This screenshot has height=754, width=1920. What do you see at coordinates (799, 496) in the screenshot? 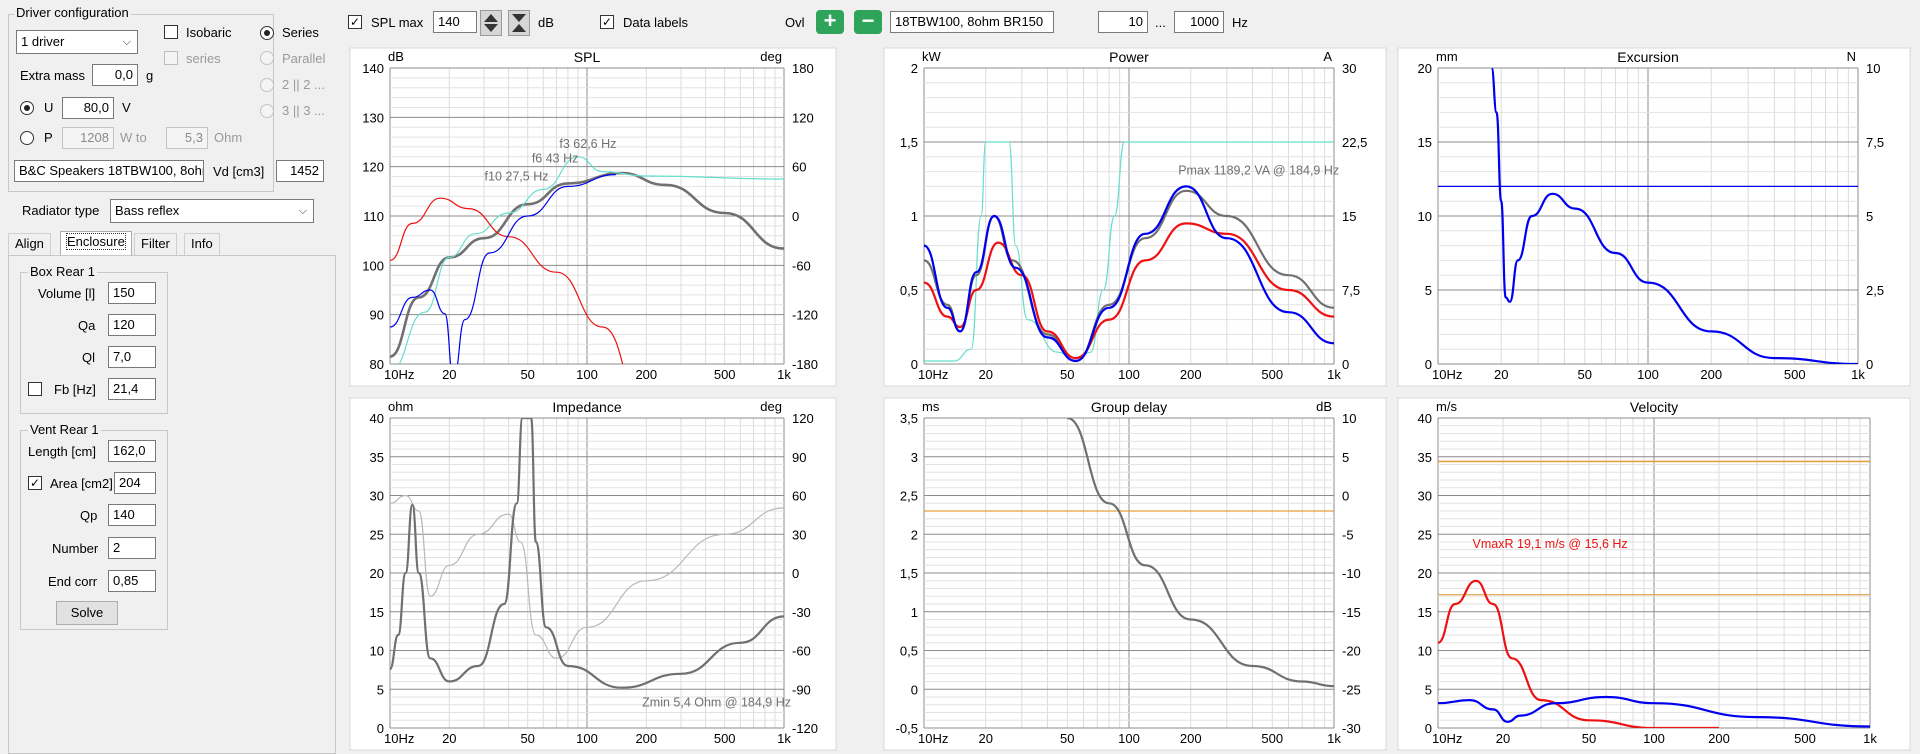
I see `y2-tick-label: 60` at bounding box center [799, 496].